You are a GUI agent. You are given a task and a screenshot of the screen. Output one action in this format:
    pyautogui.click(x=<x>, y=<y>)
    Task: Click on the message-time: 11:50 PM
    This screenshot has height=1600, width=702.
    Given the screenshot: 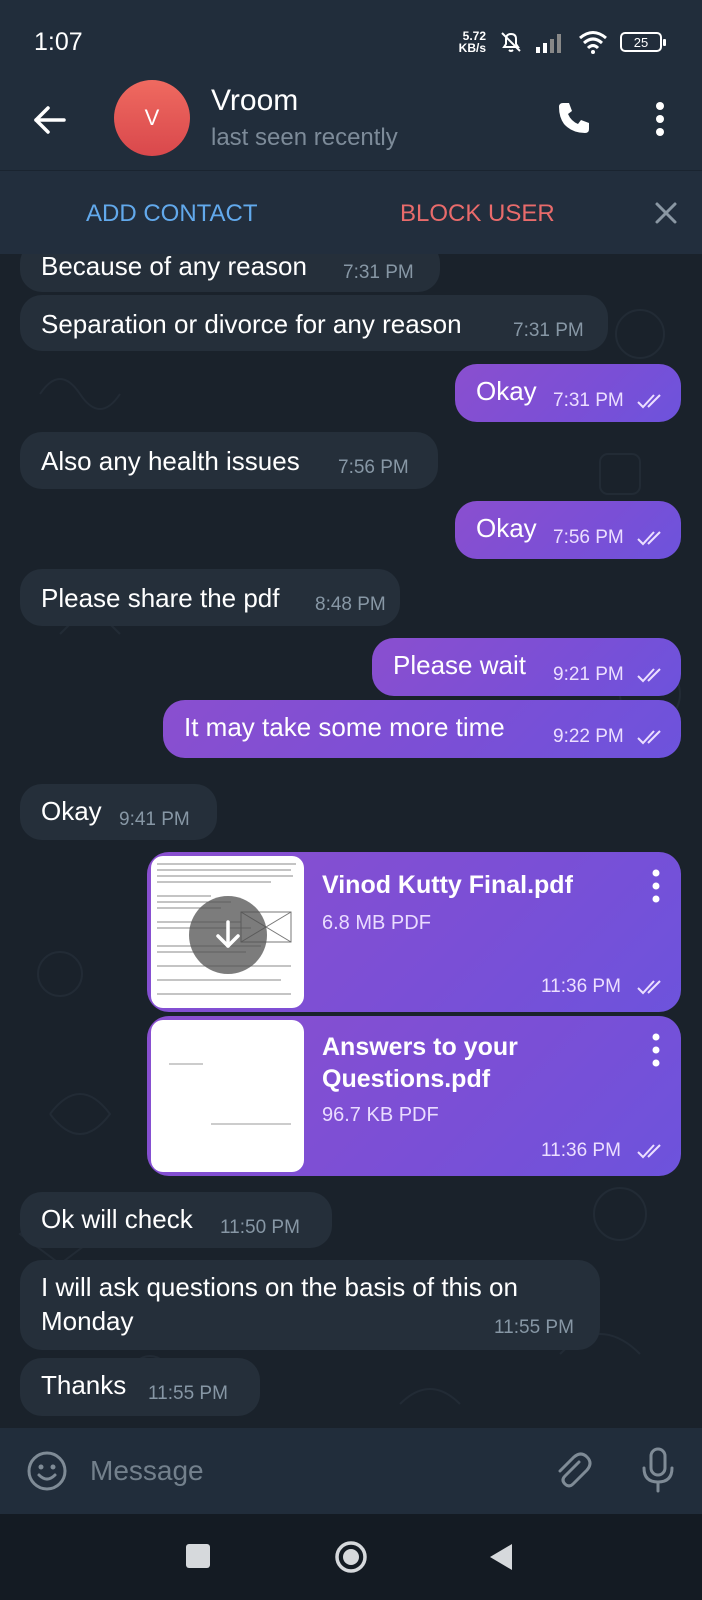 What is the action you would take?
    pyautogui.click(x=260, y=1227)
    